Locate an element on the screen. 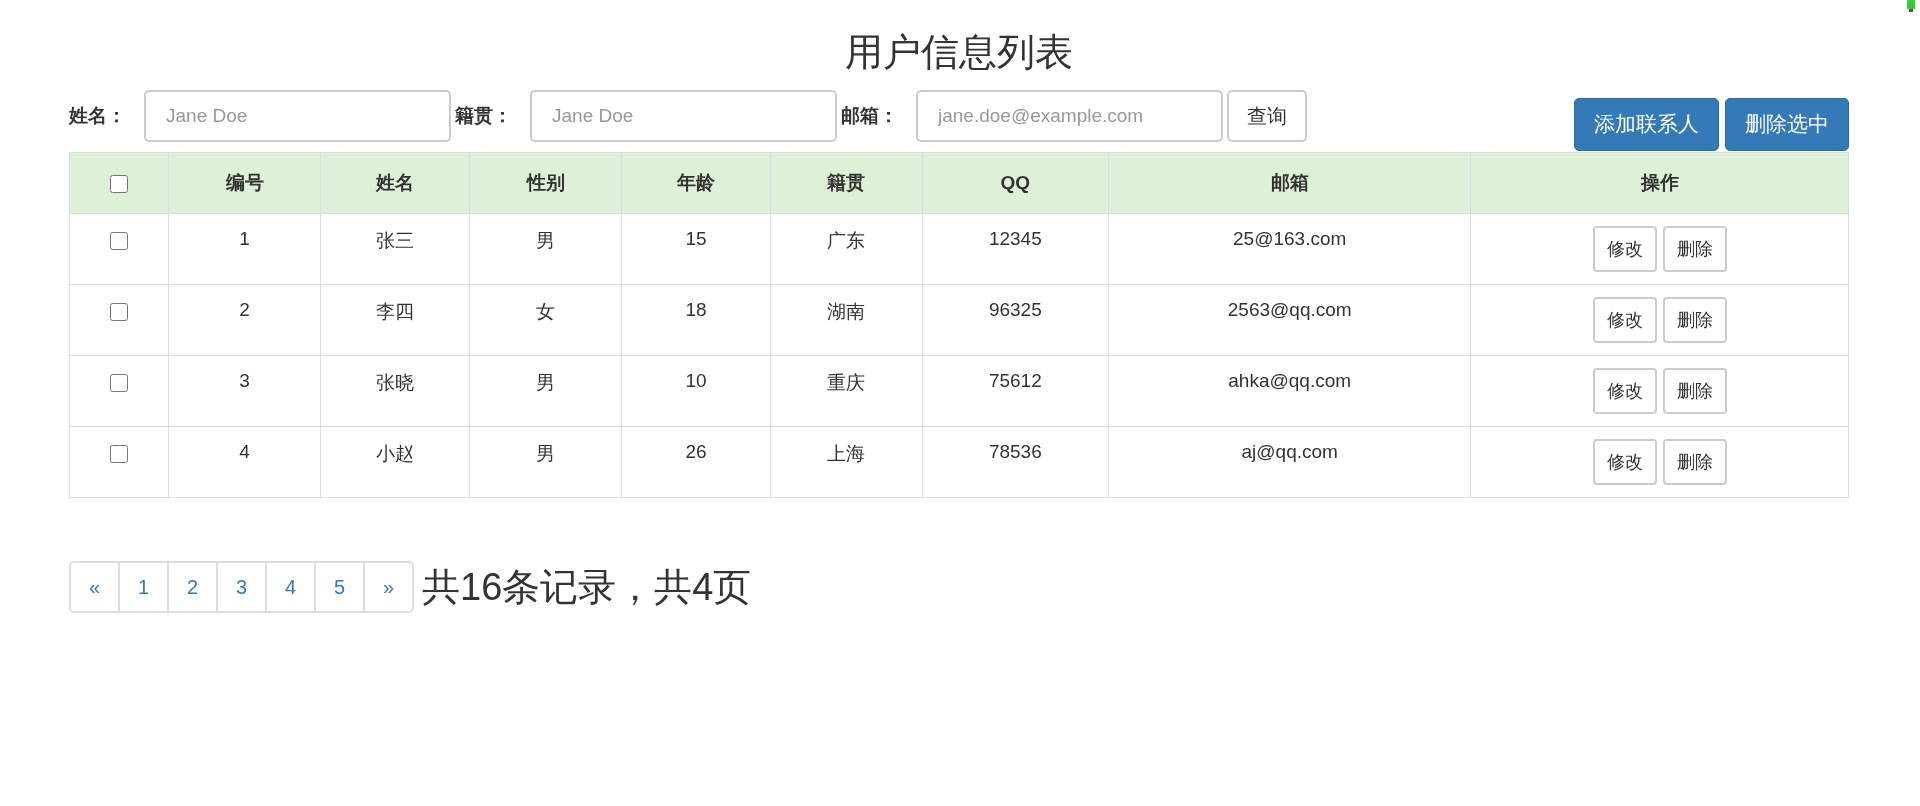 Image resolution: width=1920 pixels, height=806 pixels. record-summary: 共16条记录，共4页 is located at coordinates (587, 587).